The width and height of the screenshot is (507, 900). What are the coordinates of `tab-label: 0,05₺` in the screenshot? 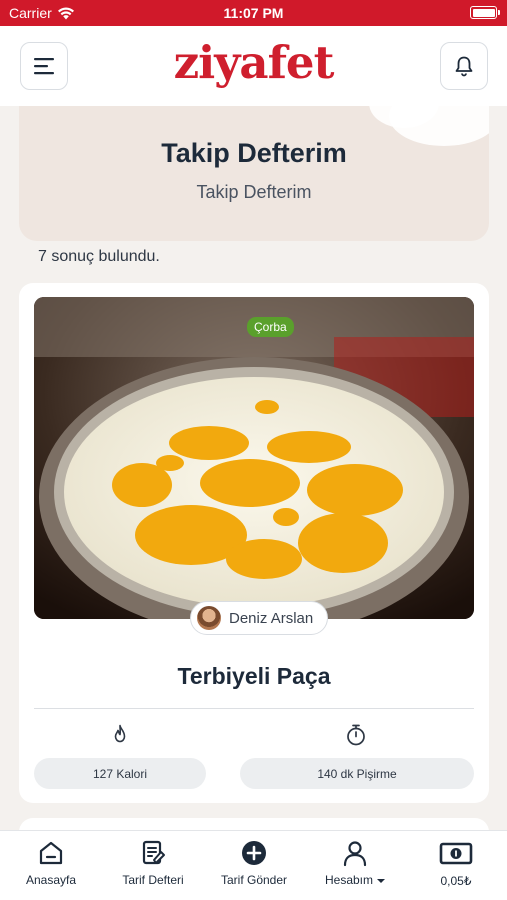 It's located at (456, 881).